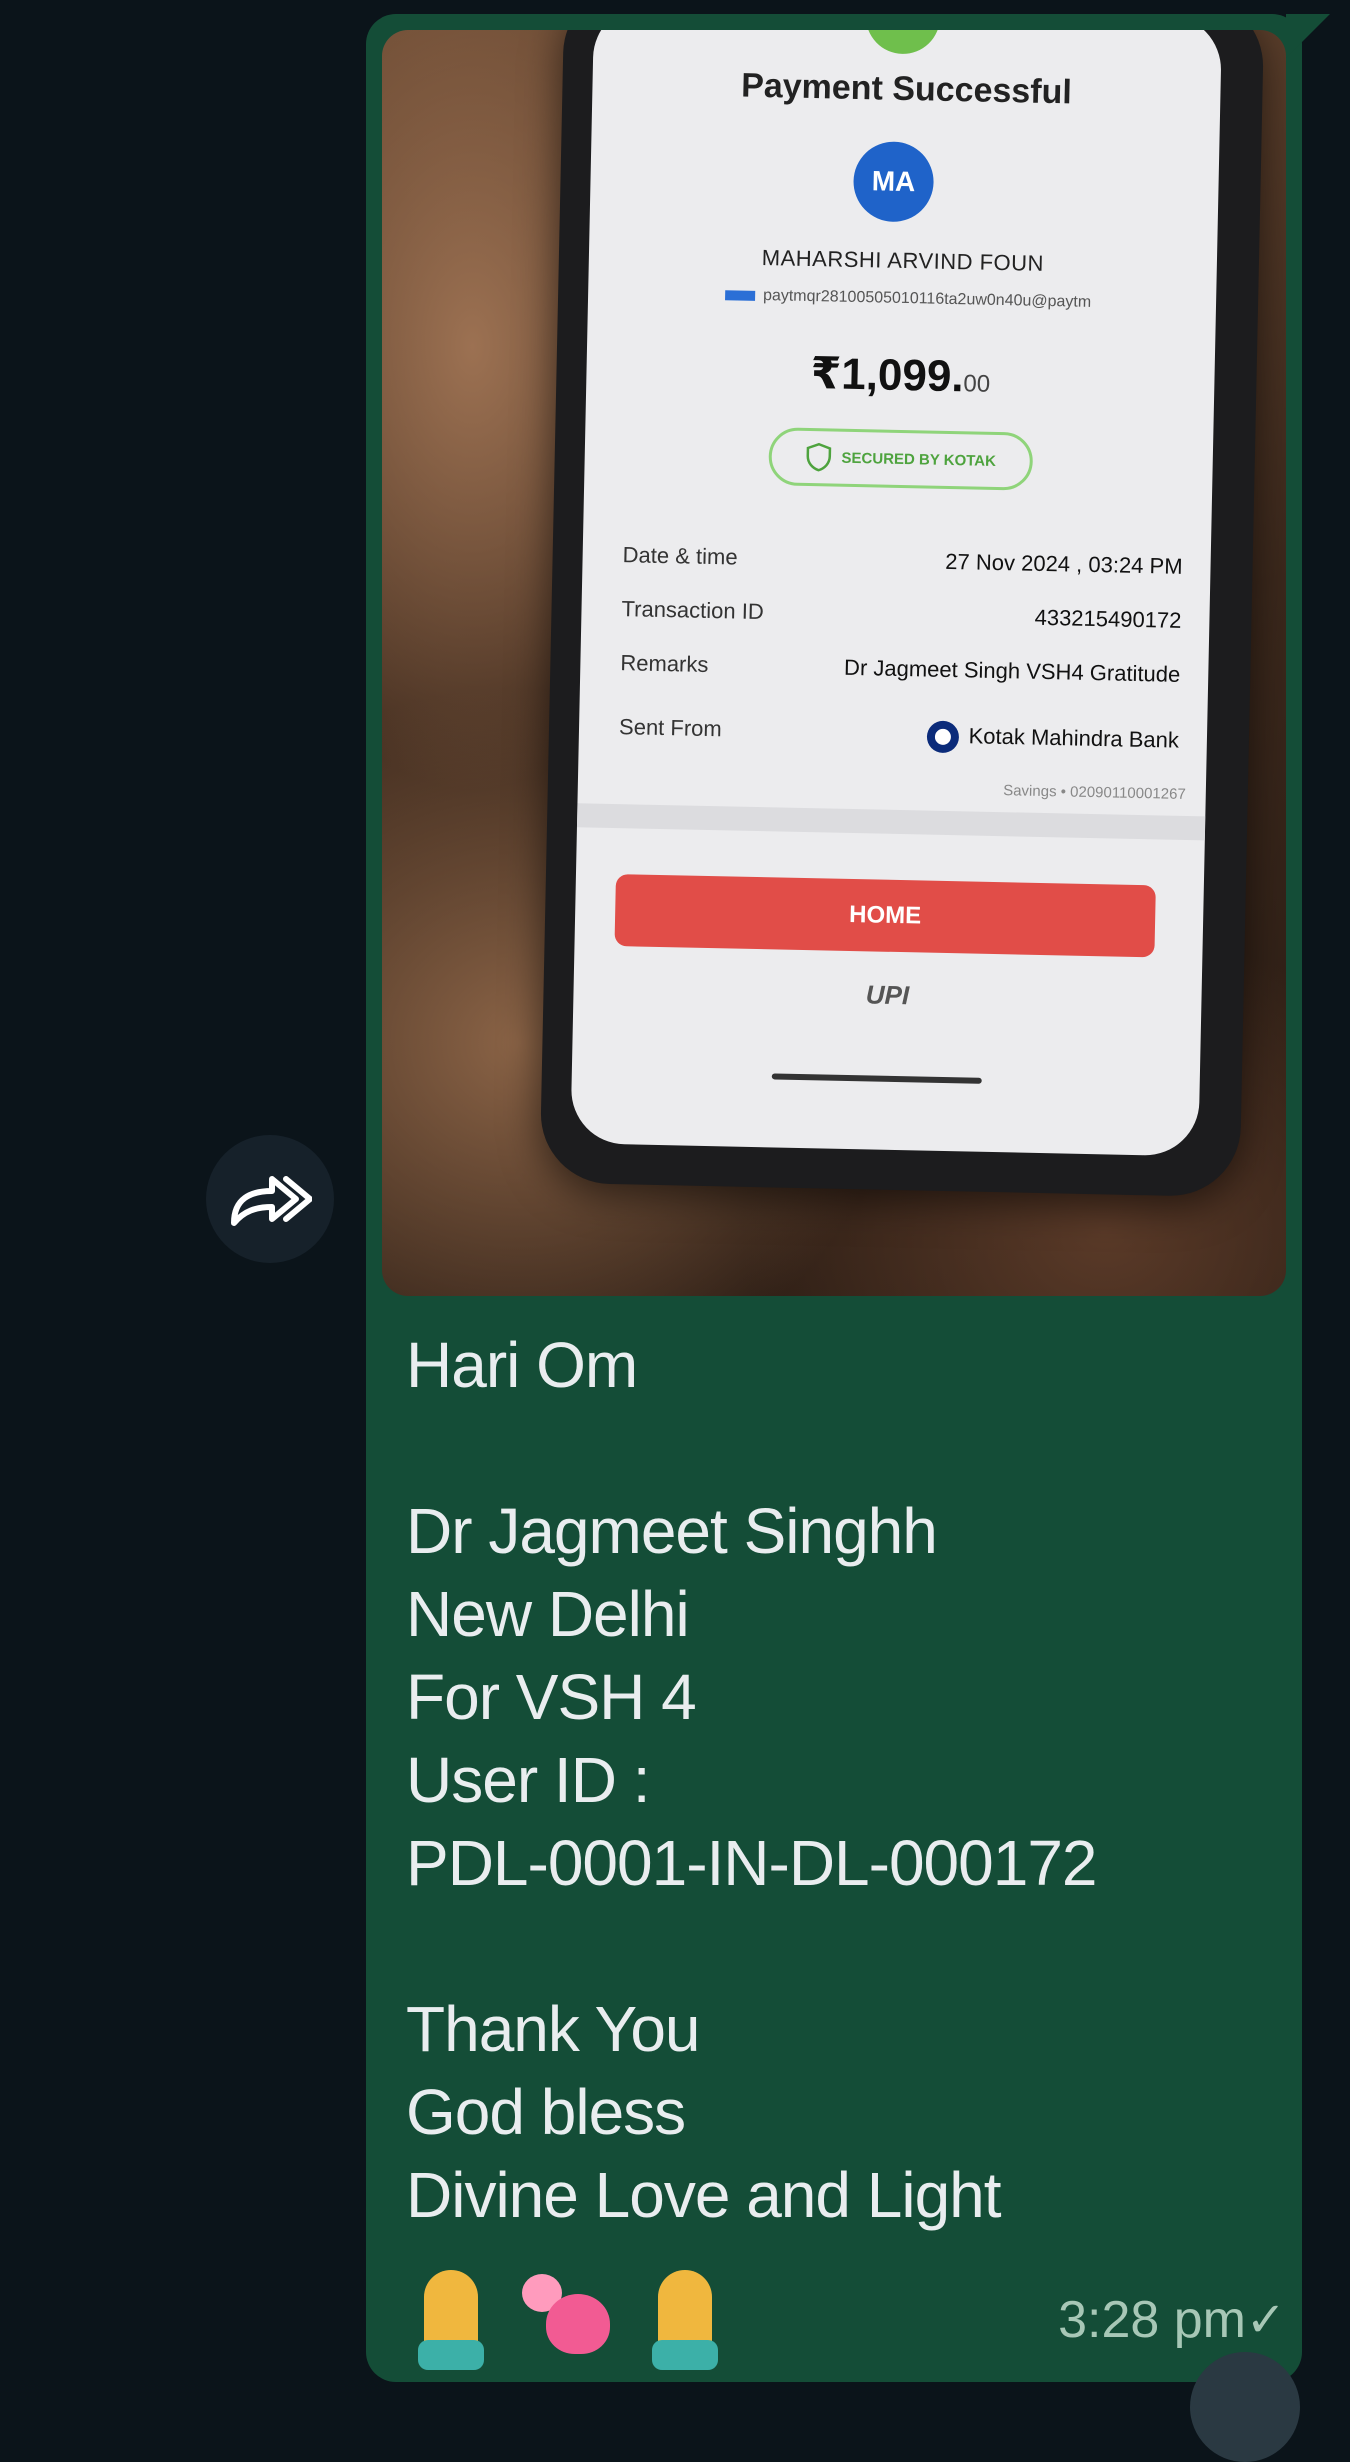 Image resolution: width=1350 pixels, height=2462 pixels. What do you see at coordinates (902, 560) in the screenshot?
I see `detail-row-date: Date & time 27 Nov 2024 , 03:24 PM` at bounding box center [902, 560].